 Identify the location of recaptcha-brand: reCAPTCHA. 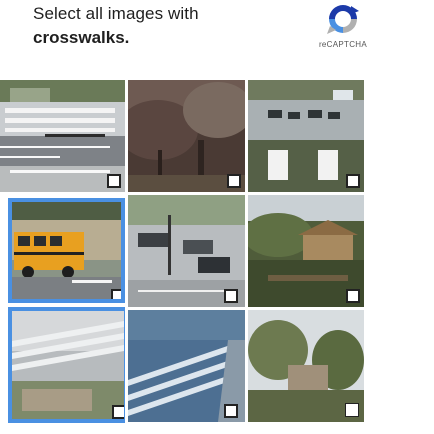
(343, 32).